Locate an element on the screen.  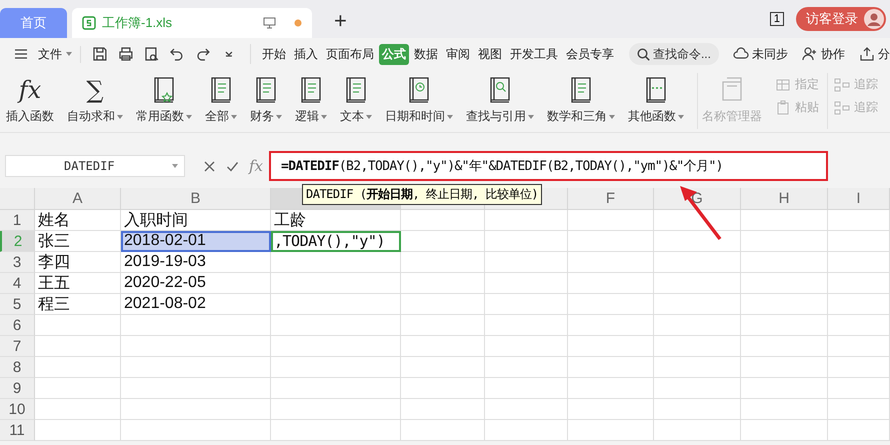
function-tooltip: DATEDIF (开始日期, 终止日期, 比较单位) is located at coordinates (422, 194).